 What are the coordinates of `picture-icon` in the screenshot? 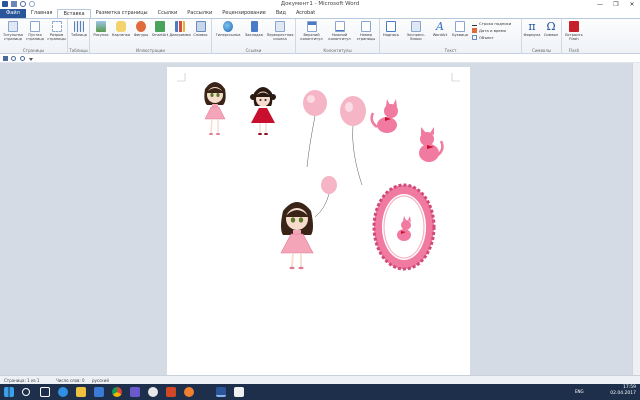 It's located at (101, 26).